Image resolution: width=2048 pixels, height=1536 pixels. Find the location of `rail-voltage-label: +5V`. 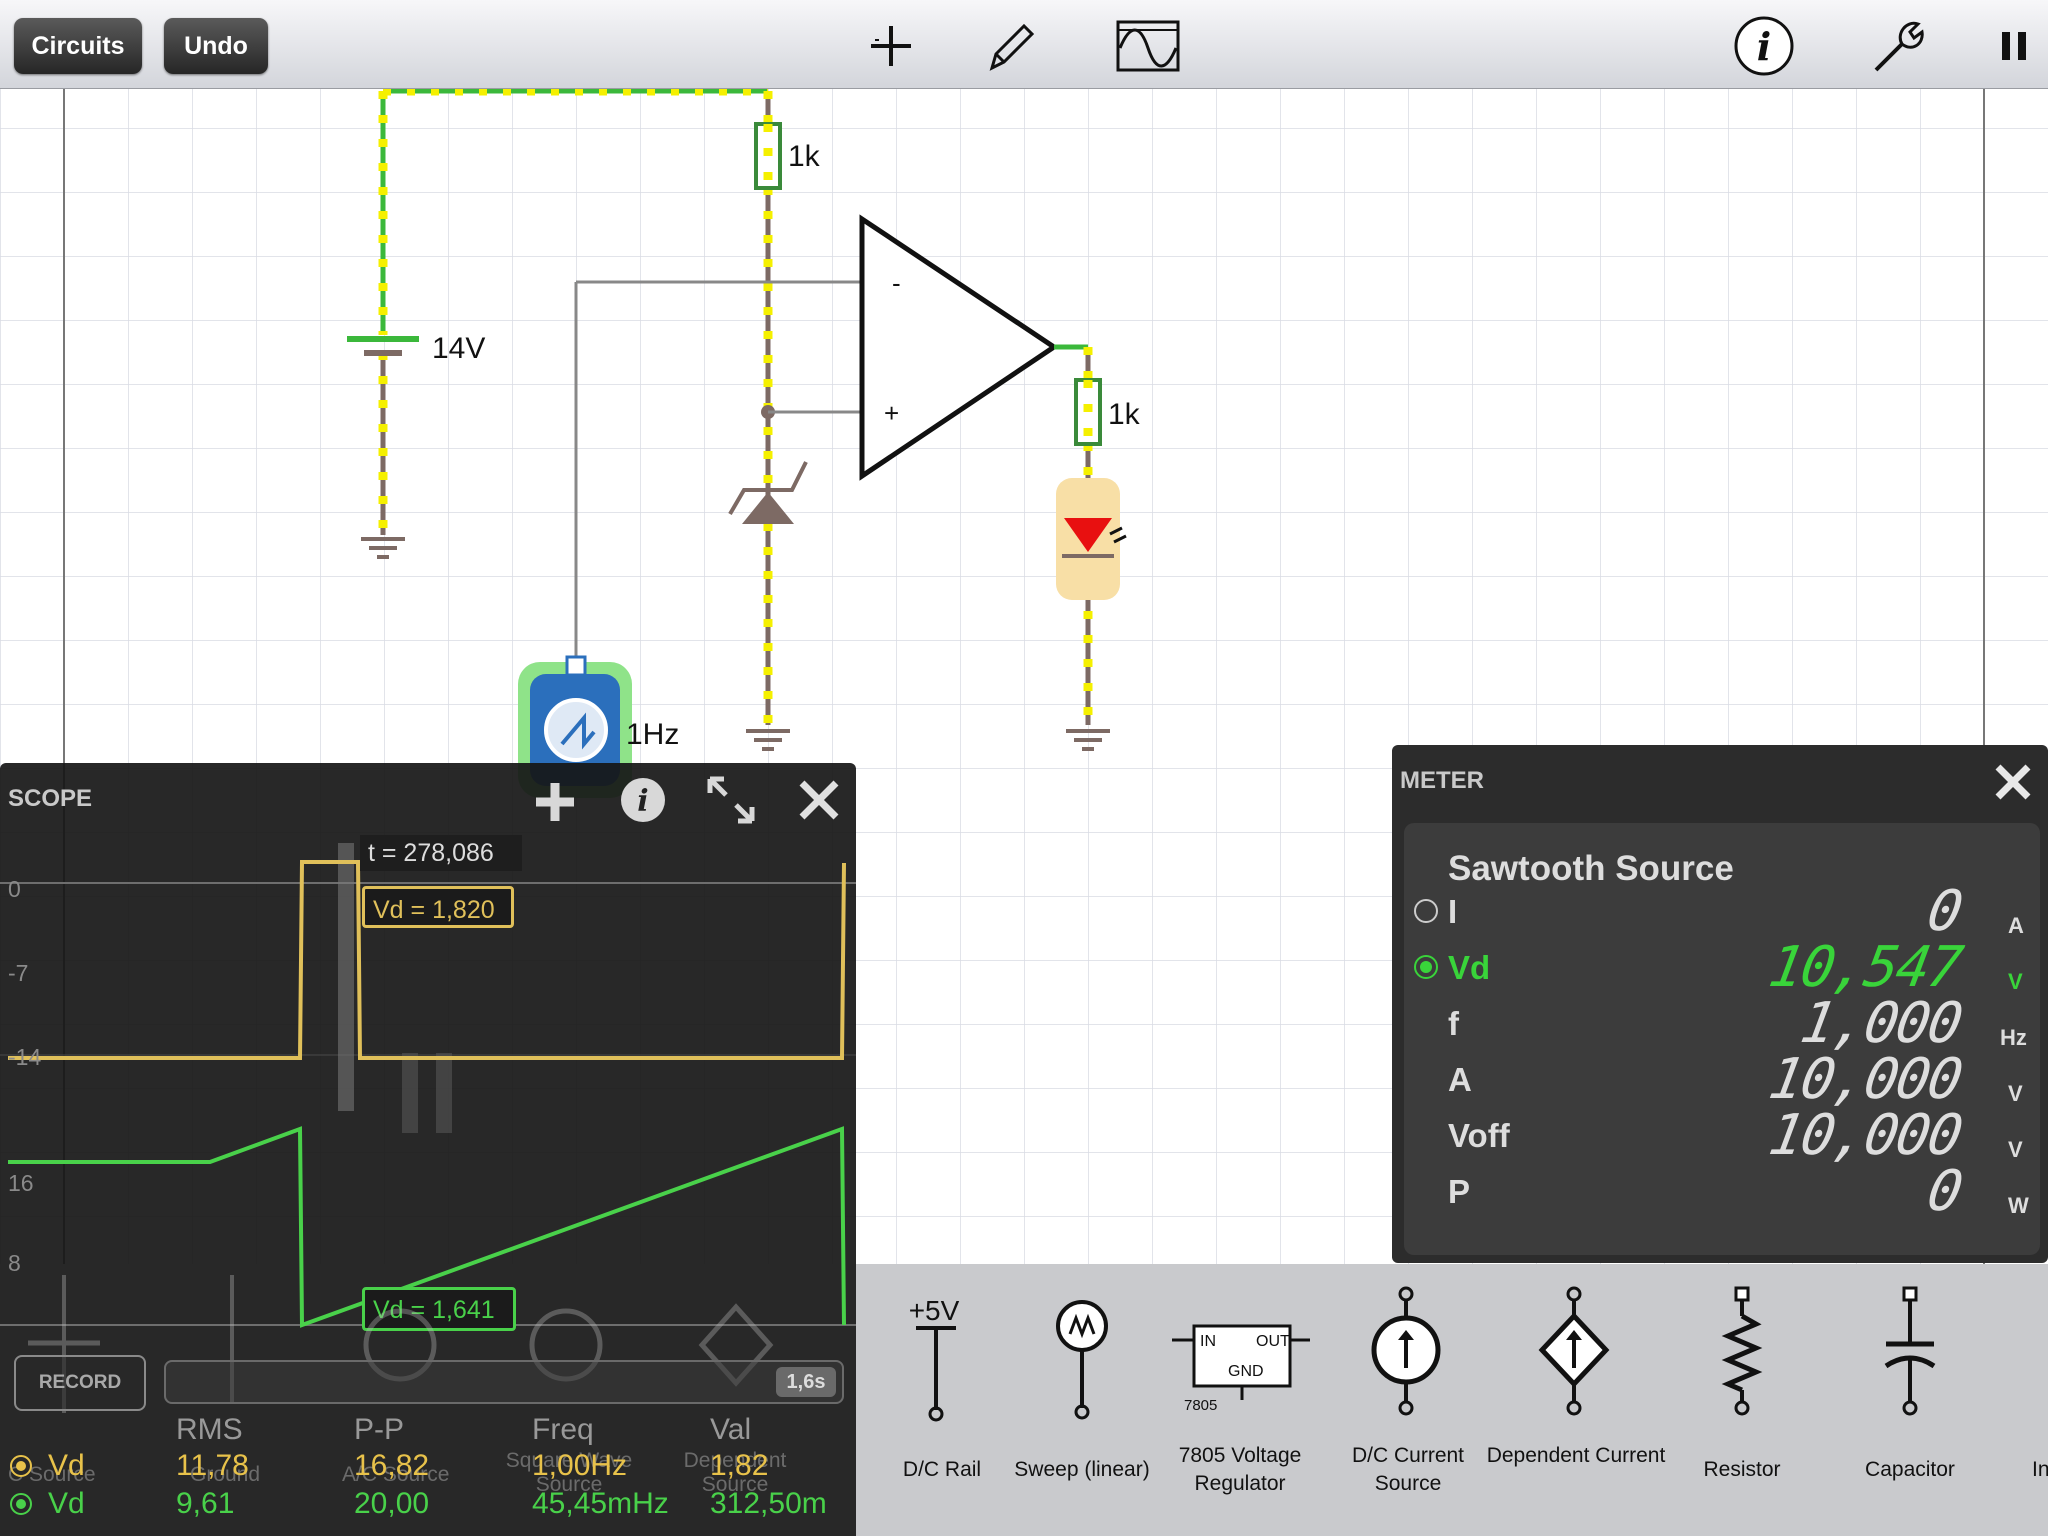

rail-voltage-label: +5V is located at coordinates (934, 1310).